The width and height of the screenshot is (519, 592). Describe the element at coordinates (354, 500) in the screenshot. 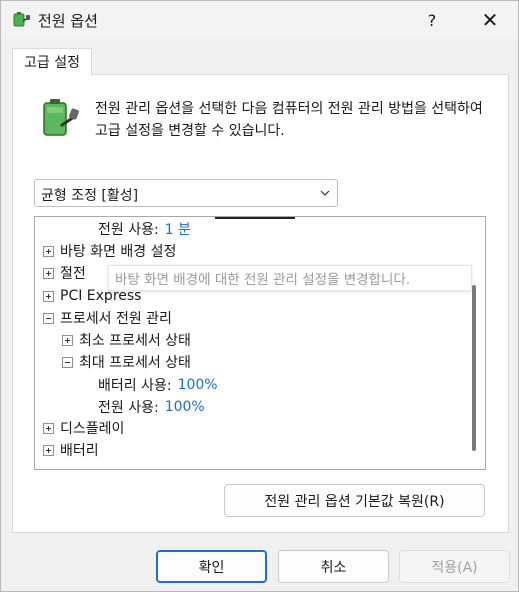

I see `restore-defaults-button: 전원 관리 옵션 기본값 복원(R)` at that location.